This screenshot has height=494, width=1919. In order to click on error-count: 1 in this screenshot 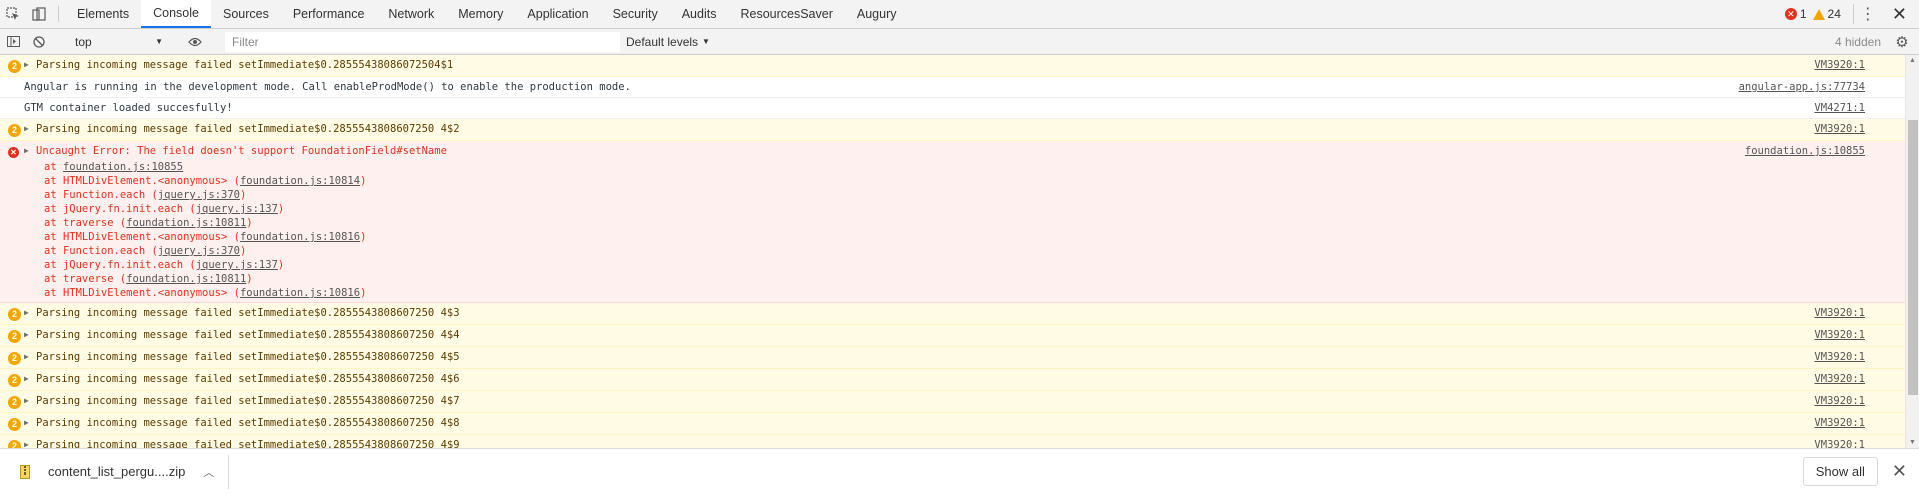, I will do `click(1803, 14)`.